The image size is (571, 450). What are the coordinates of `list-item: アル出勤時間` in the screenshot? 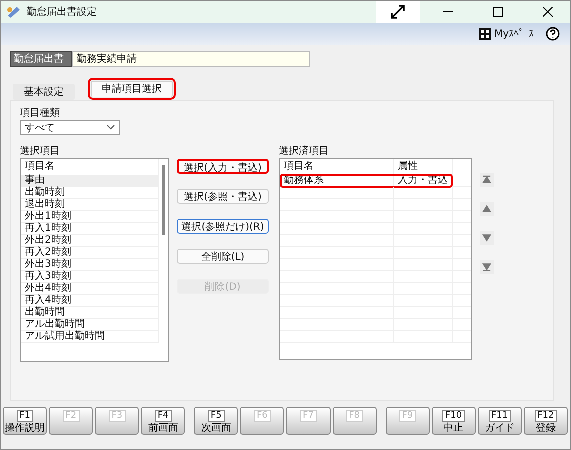 It's located at (90, 324).